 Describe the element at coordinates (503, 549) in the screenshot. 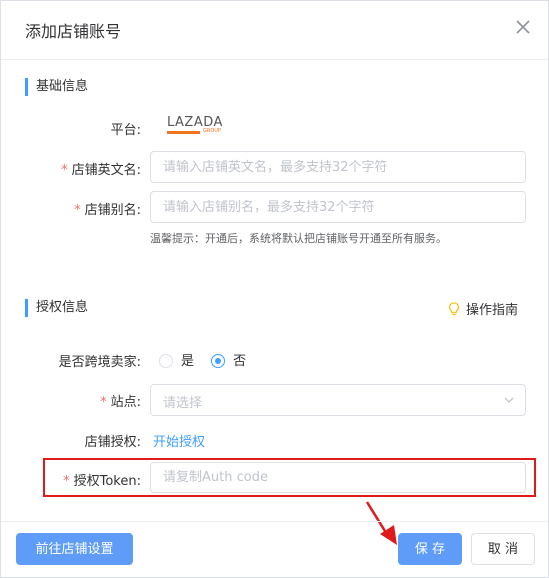

I see `cancel-button: 取 消` at that location.